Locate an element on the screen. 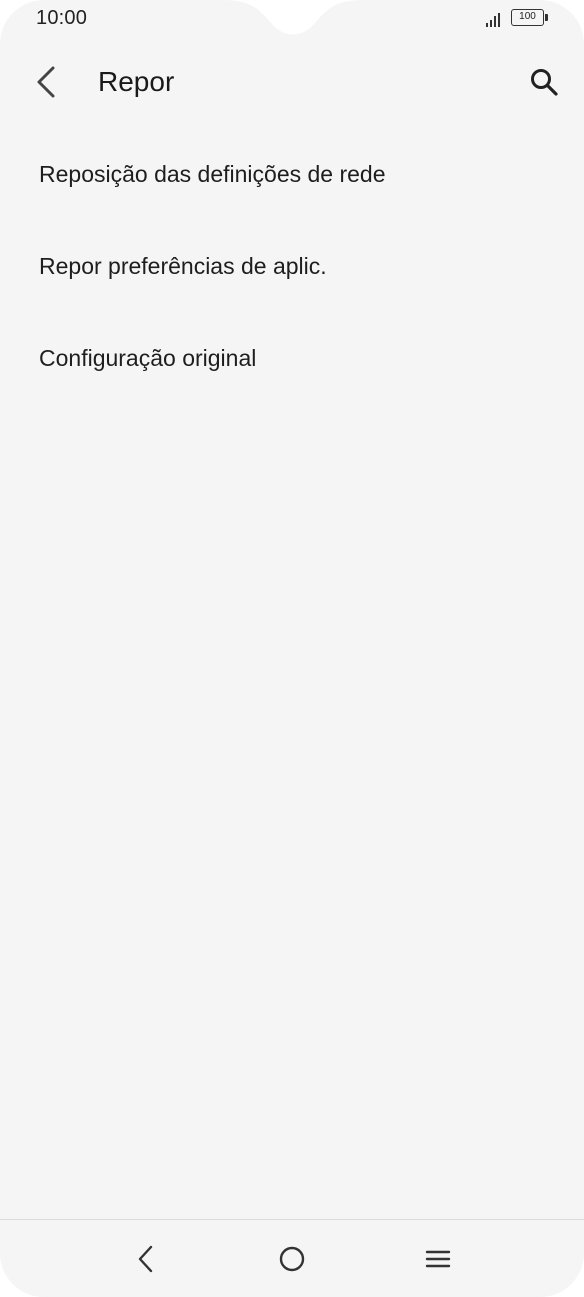  nav-menu-icon is located at coordinates (438, 1259).